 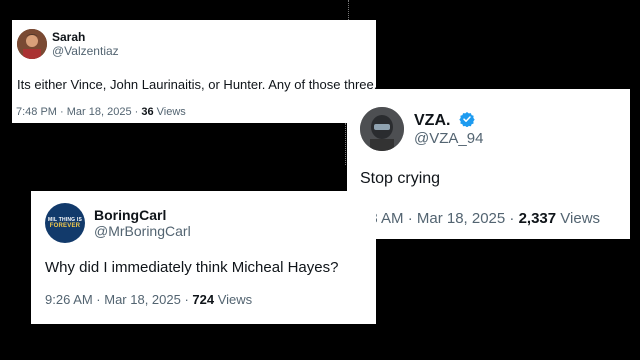 I want to click on author-name: BoringCarl, so click(x=142, y=215).